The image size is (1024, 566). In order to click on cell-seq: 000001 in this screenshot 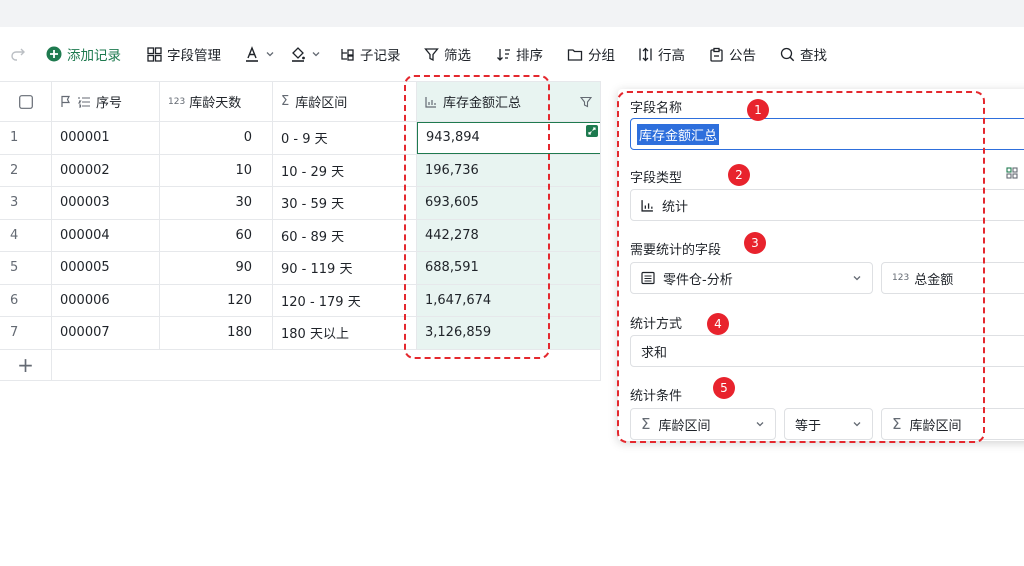, I will do `click(106, 138)`.